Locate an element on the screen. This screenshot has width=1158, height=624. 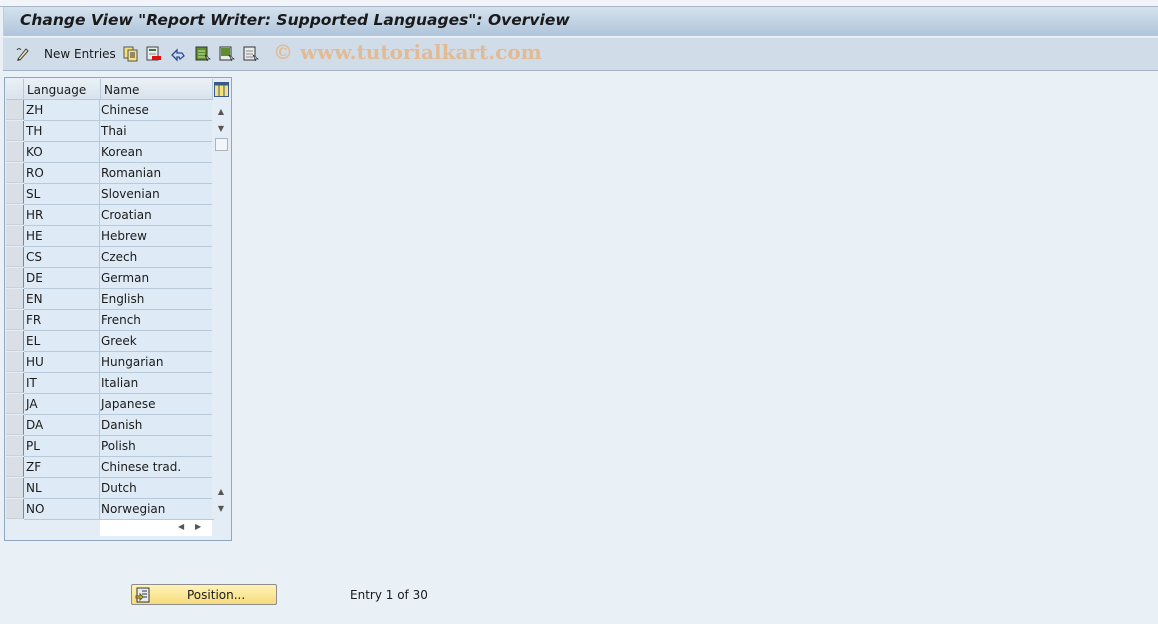
table-row: ZH Chinese is located at coordinates (110, 110).